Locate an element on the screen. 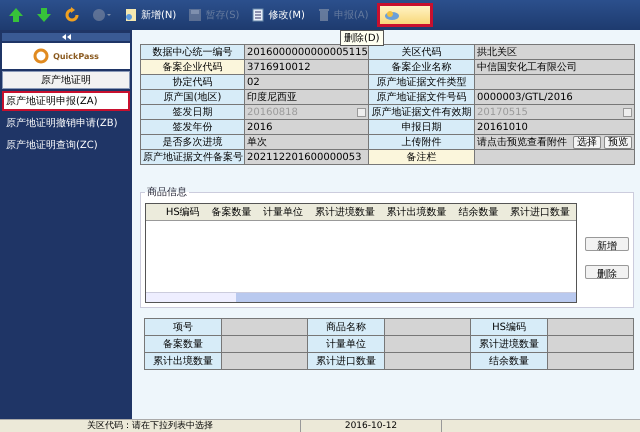 This screenshot has width=640, height=432. sidebar-item: 原产地证明查询(ZC) is located at coordinates (66, 145).